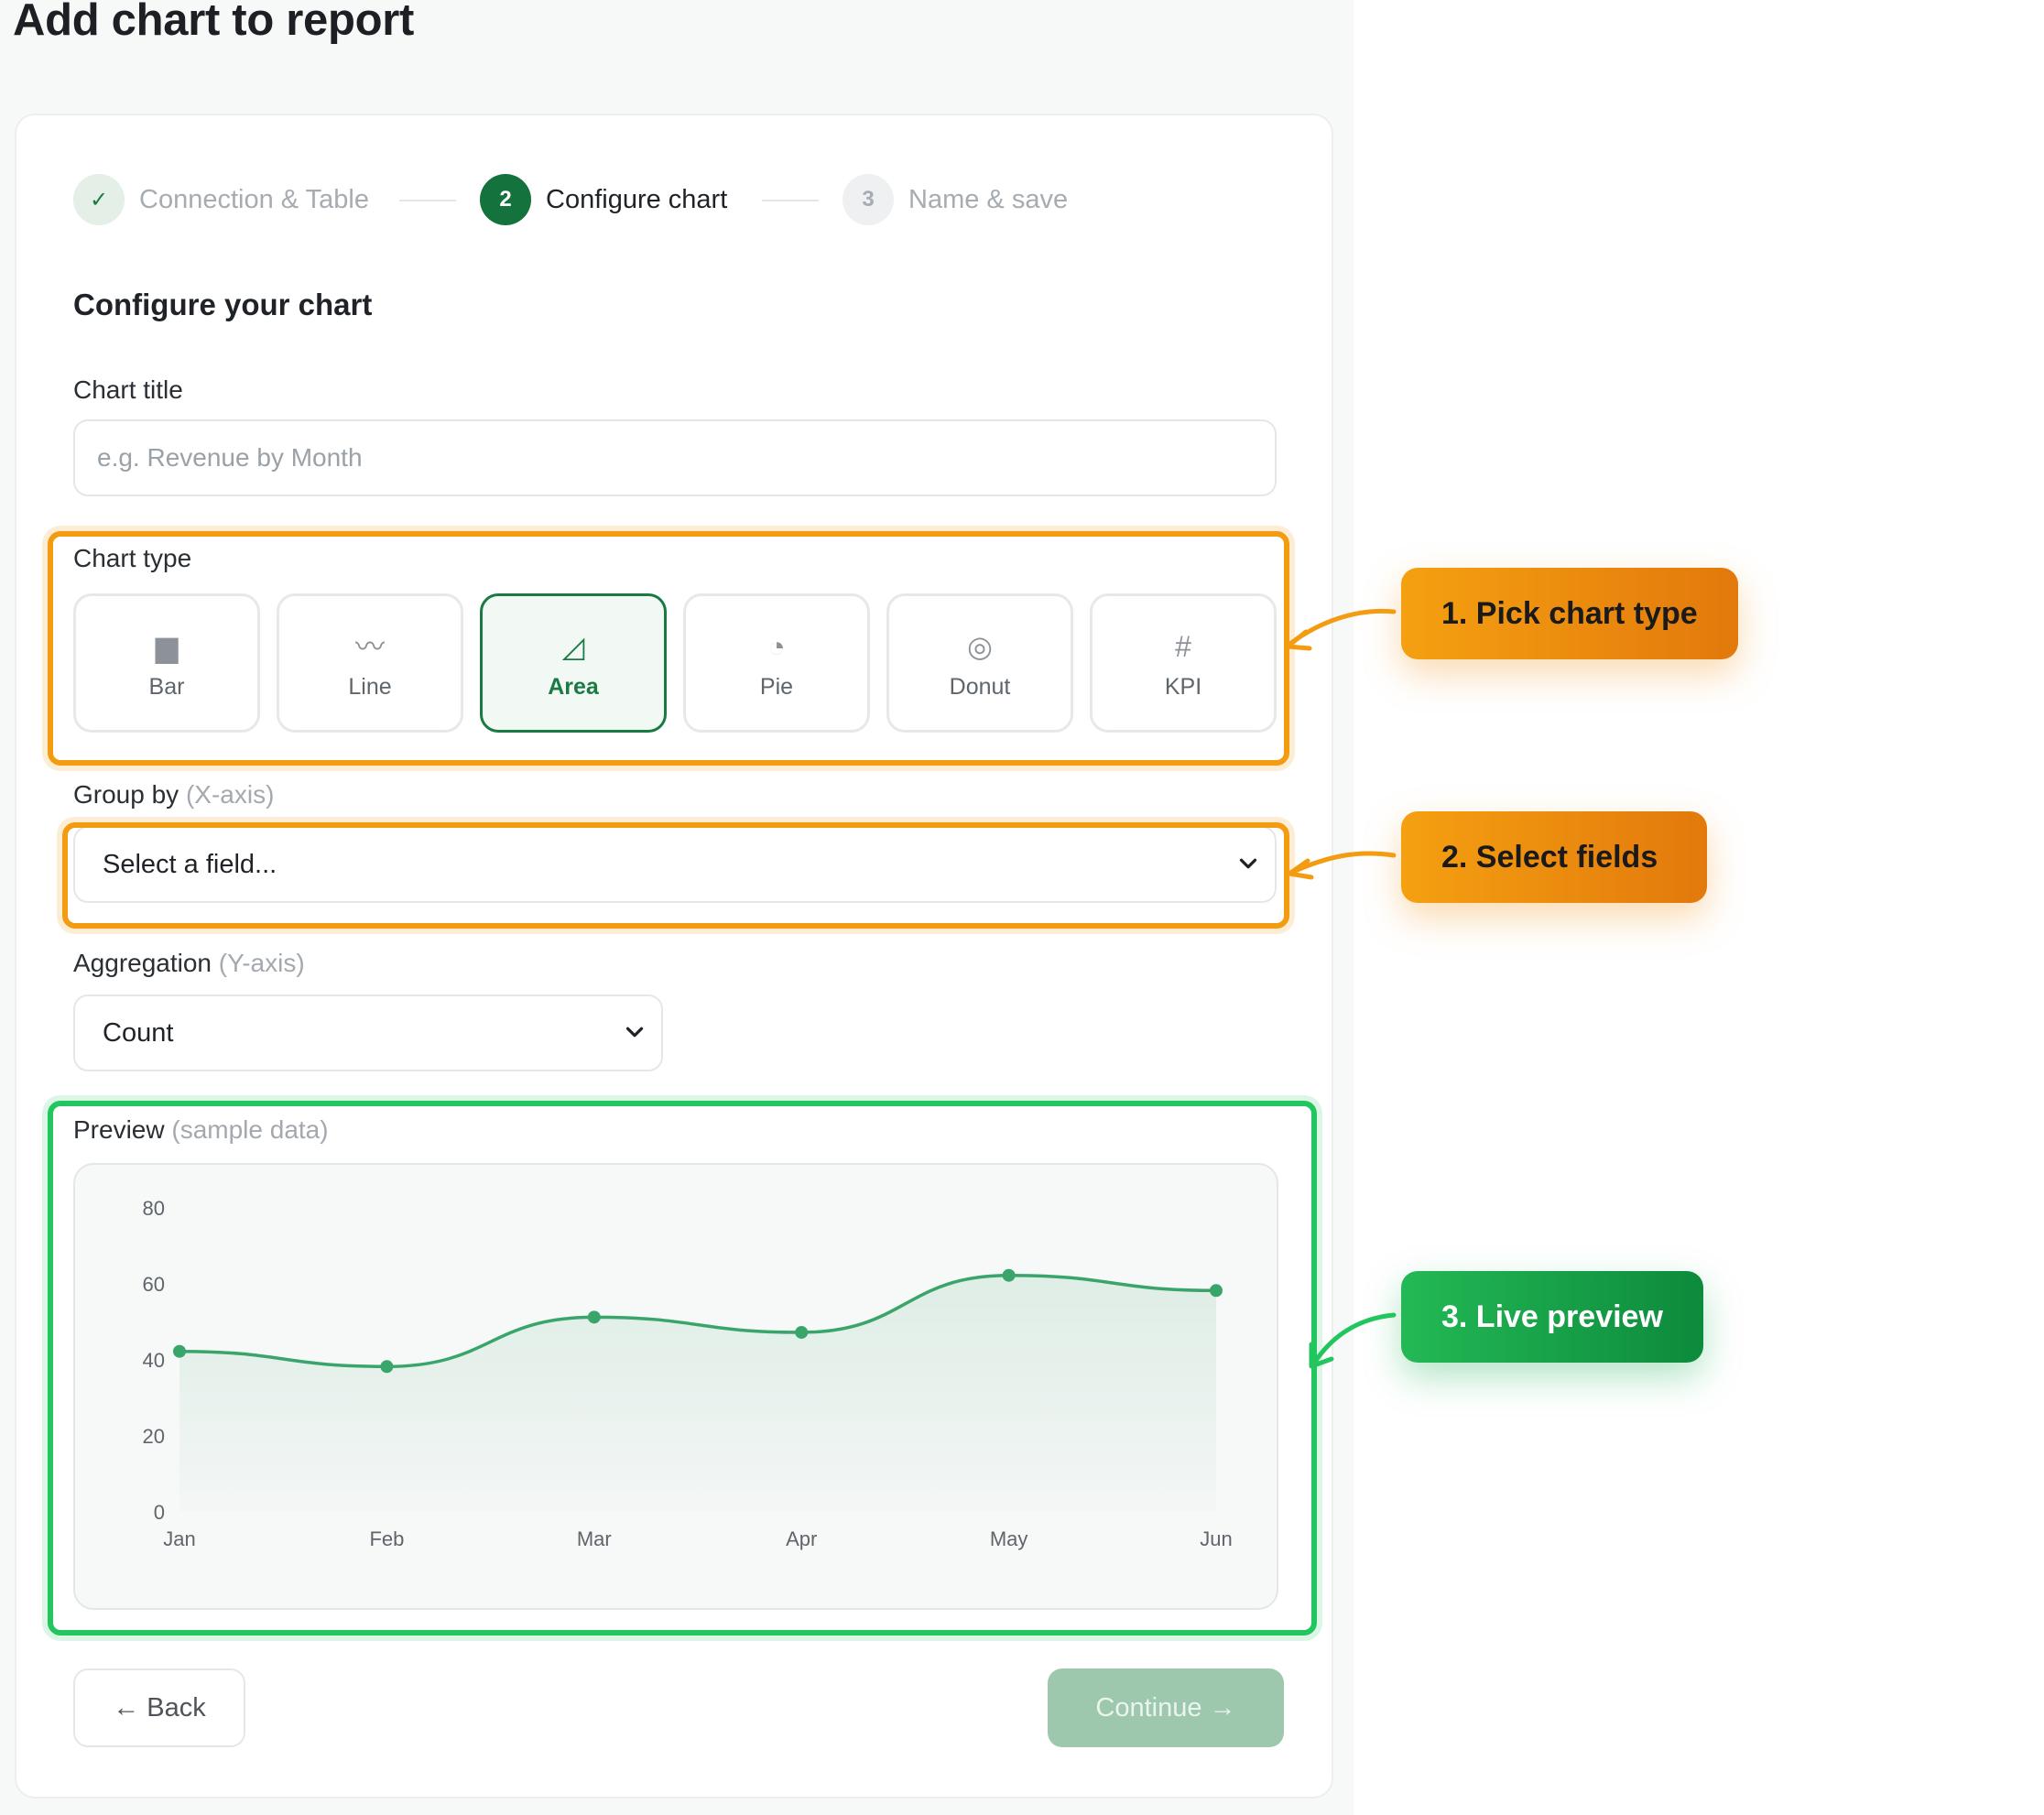 The width and height of the screenshot is (2044, 1815). I want to click on aggregation-value: Count, so click(138, 1033).